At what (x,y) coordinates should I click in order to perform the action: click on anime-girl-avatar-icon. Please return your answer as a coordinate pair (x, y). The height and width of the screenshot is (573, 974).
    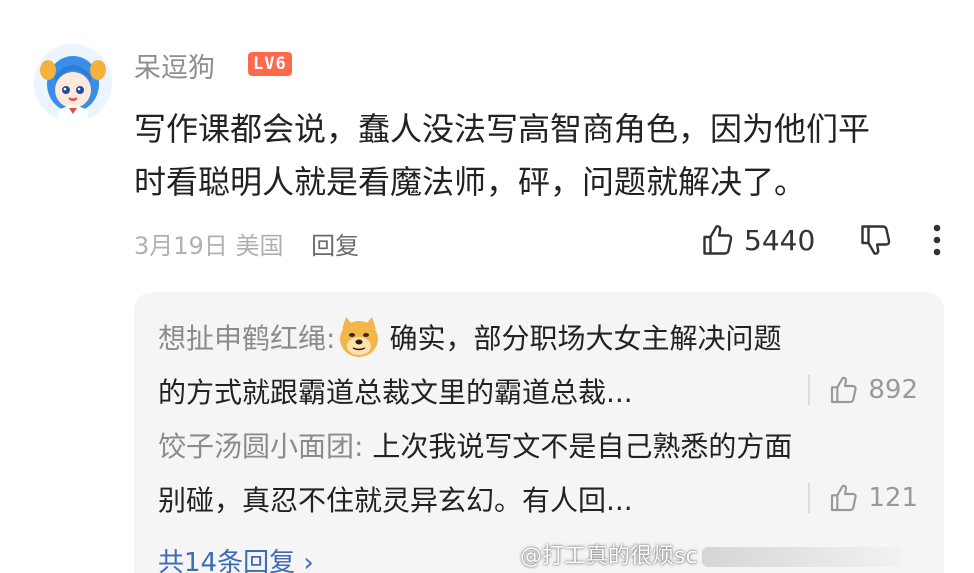
    Looking at the image, I should click on (73, 83).